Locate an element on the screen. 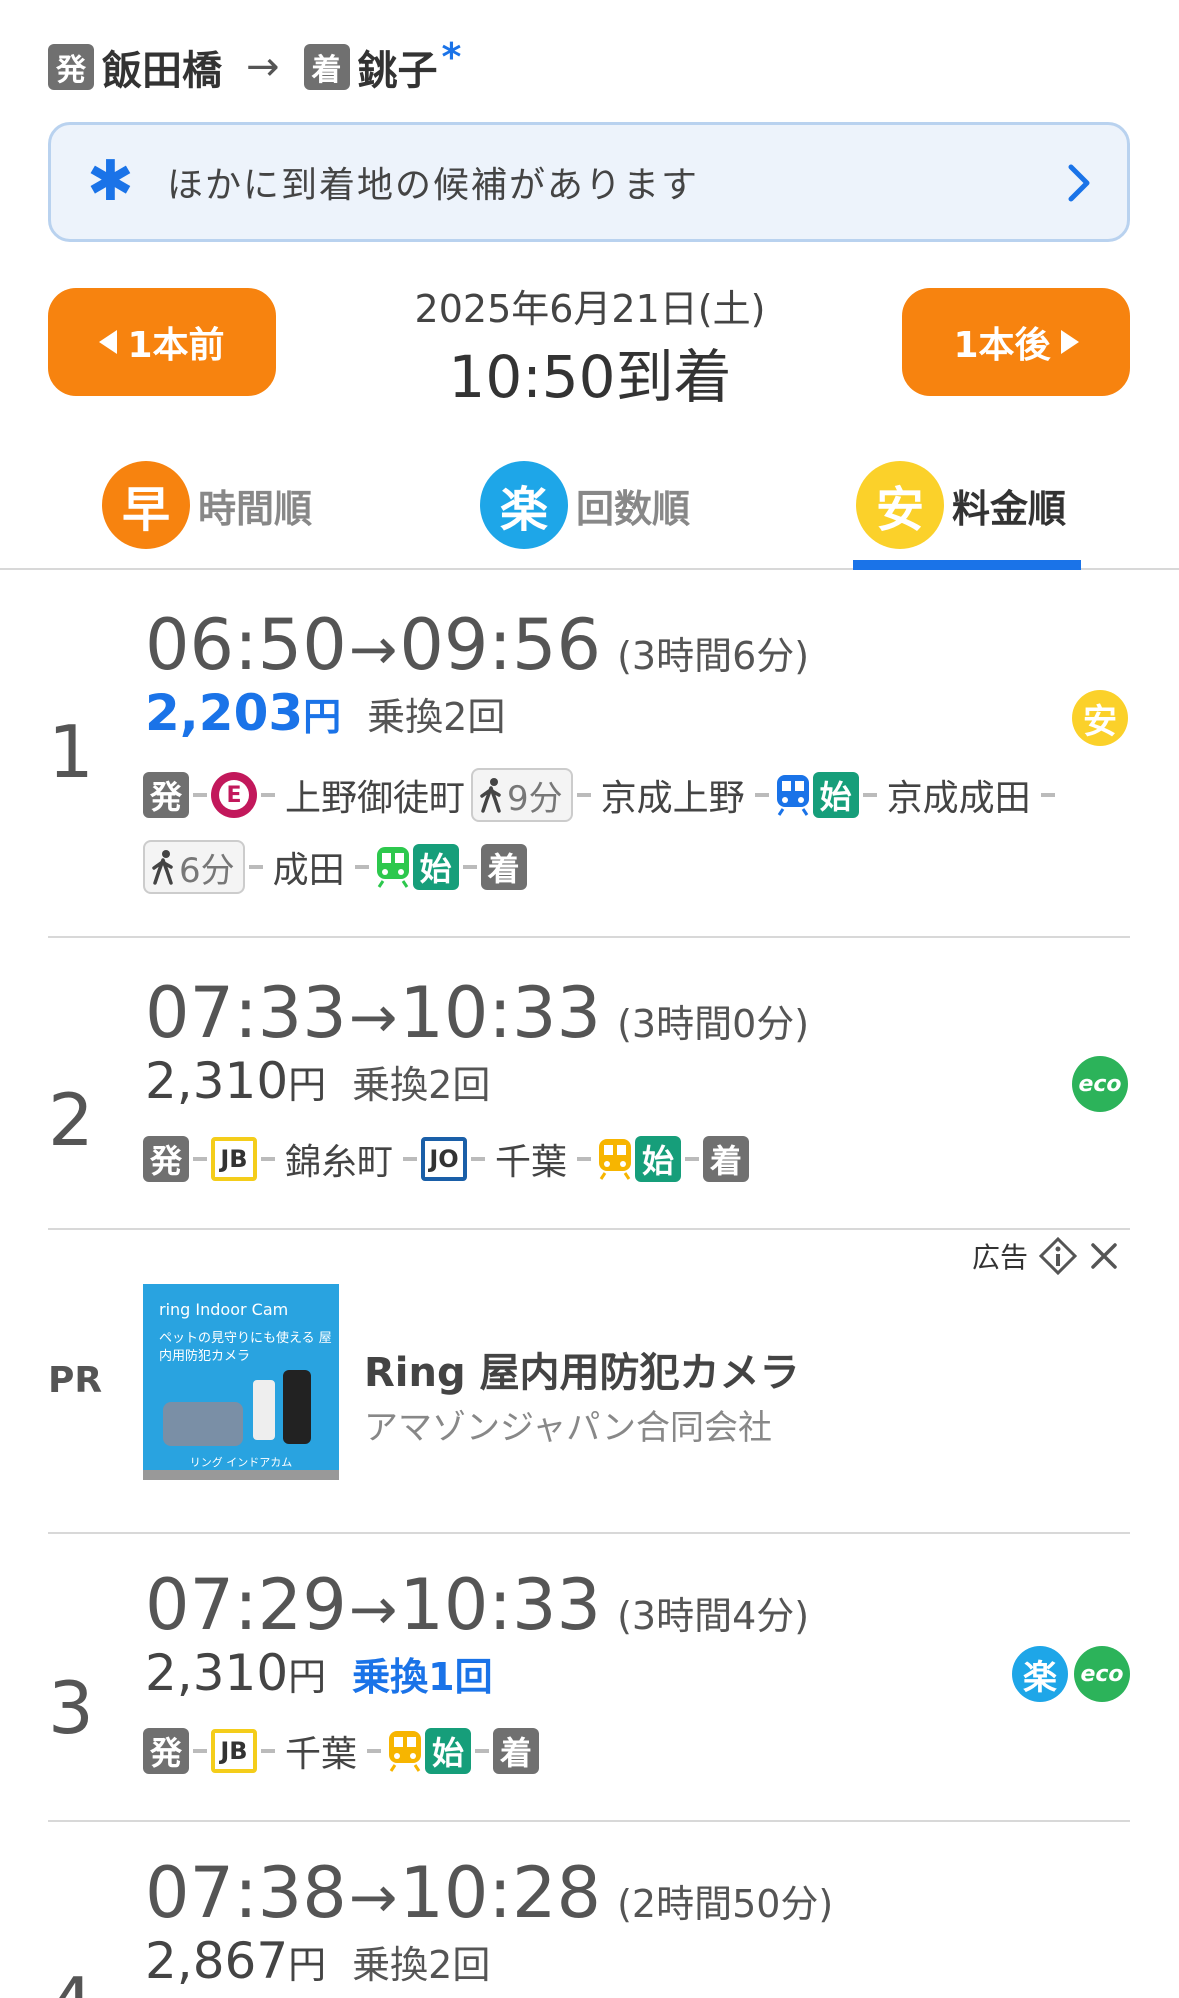 The image size is (1179, 1998). station-name: 千葉 is located at coordinates (531, 1162).